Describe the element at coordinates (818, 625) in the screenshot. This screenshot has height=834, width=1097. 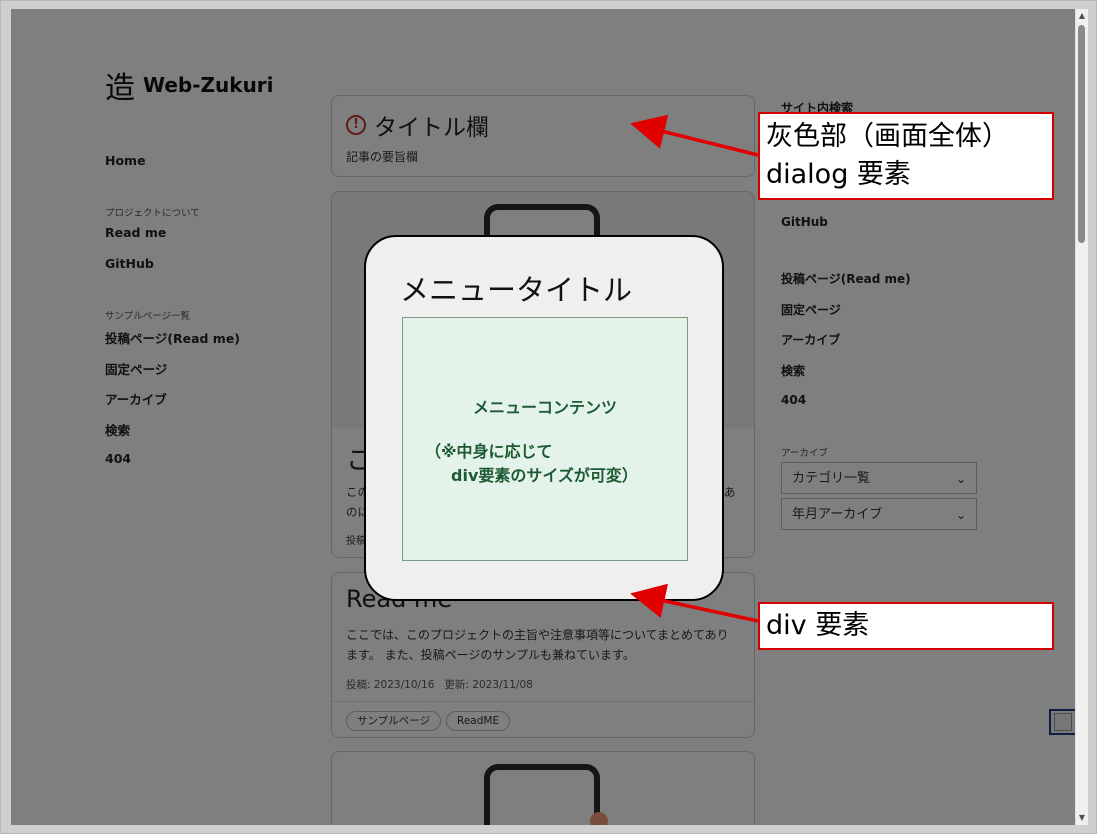
I see `annotation-div-text: div 要素` at that location.